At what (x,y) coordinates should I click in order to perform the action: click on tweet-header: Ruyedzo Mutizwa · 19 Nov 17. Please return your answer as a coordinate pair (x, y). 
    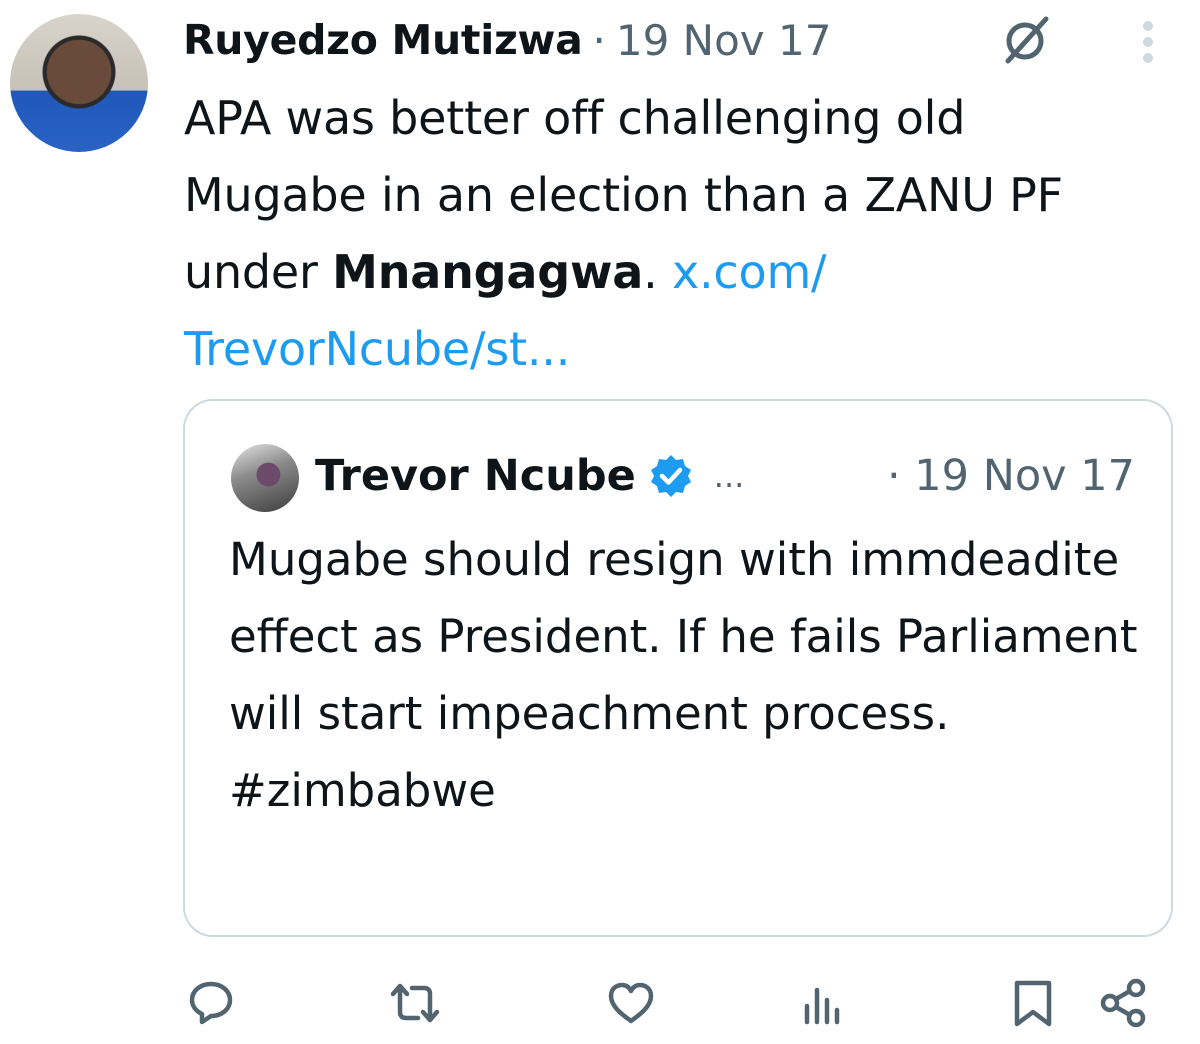
    Looking at the image, I should click on (507, 40).